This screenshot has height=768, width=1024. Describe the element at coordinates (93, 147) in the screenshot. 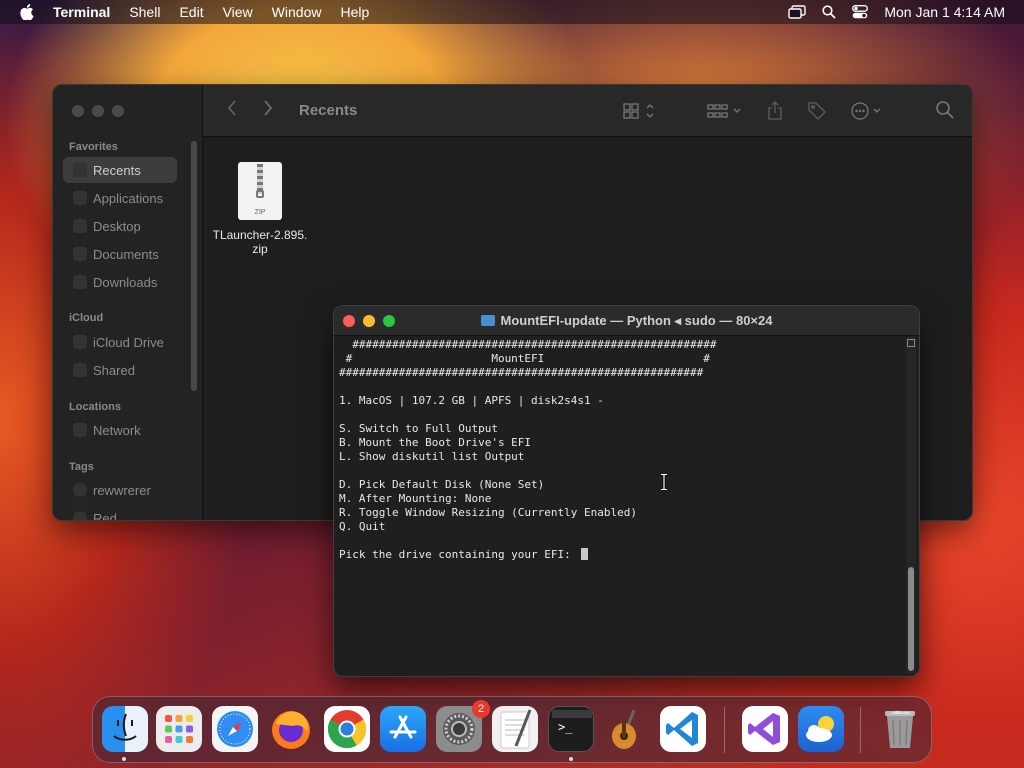

I see `sidebar-section-favorites: Favorites` at that location.